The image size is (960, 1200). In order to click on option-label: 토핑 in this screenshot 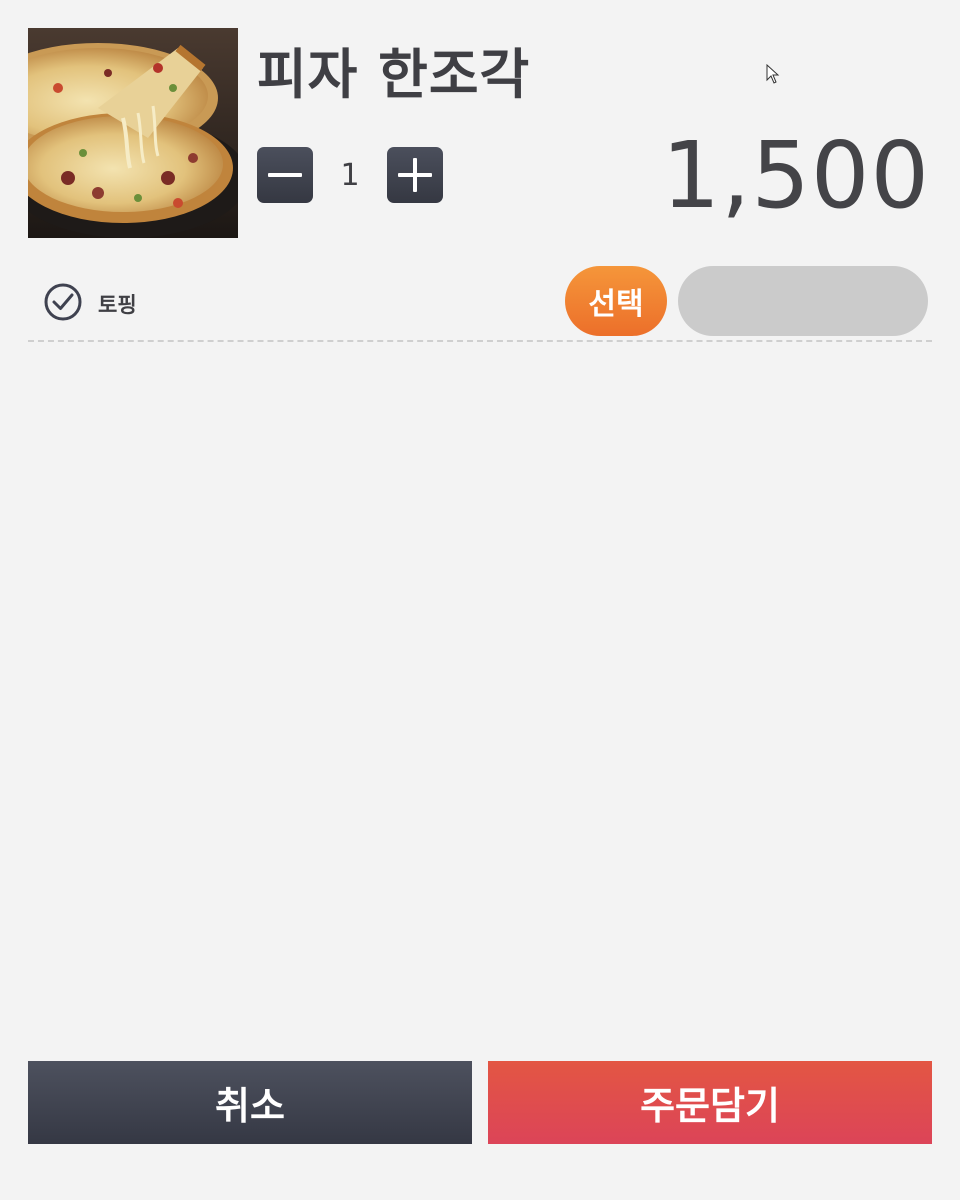, I will do `click(117, 305)`.